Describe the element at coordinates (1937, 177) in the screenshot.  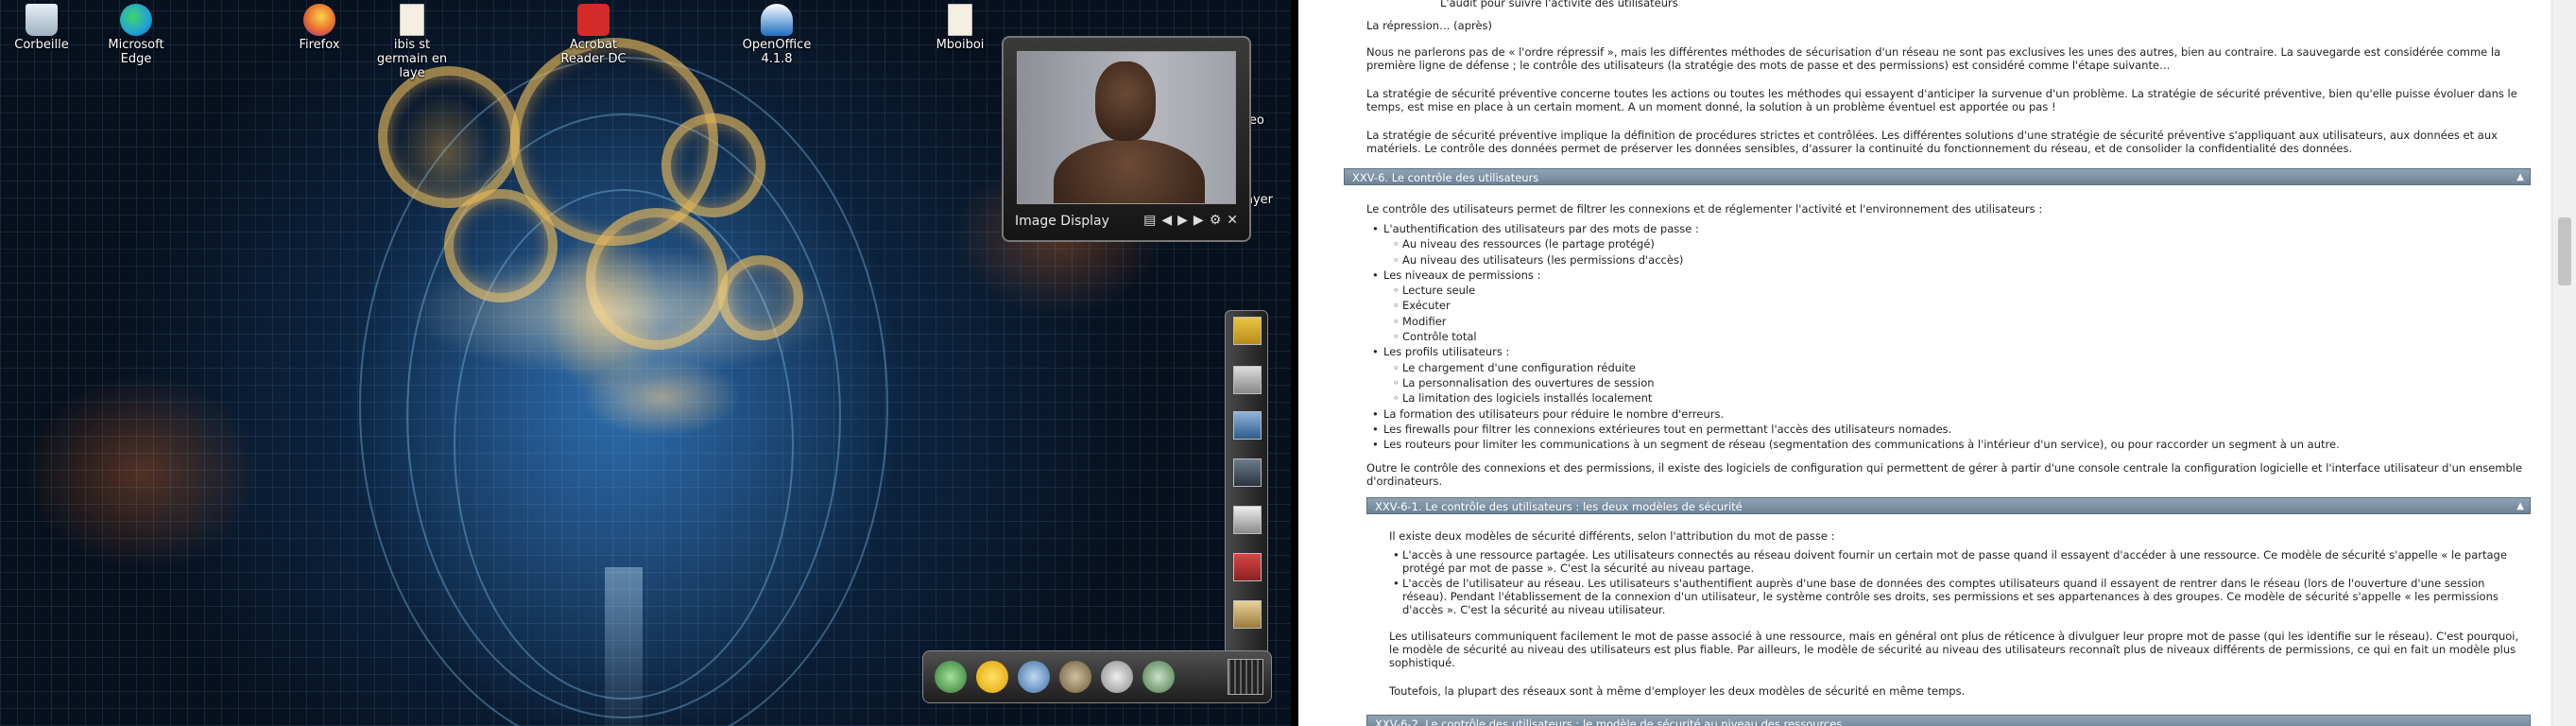
I see `section-header-6: XXV-6. Le contrôle des utilisateurs ▲` at that location.